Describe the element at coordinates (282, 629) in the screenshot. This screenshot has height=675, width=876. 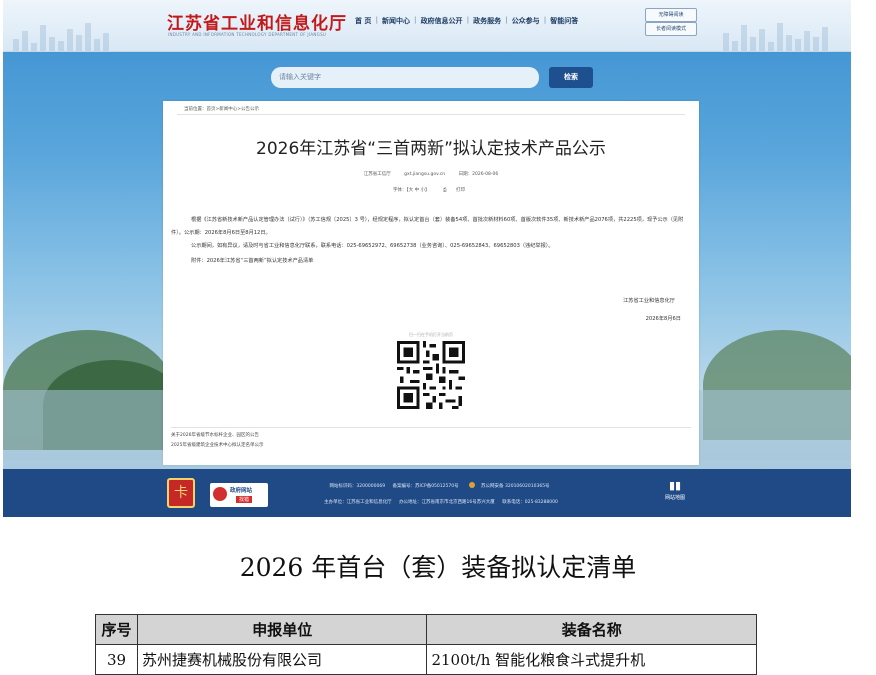
I see `column-header: 申报单位` at that location.